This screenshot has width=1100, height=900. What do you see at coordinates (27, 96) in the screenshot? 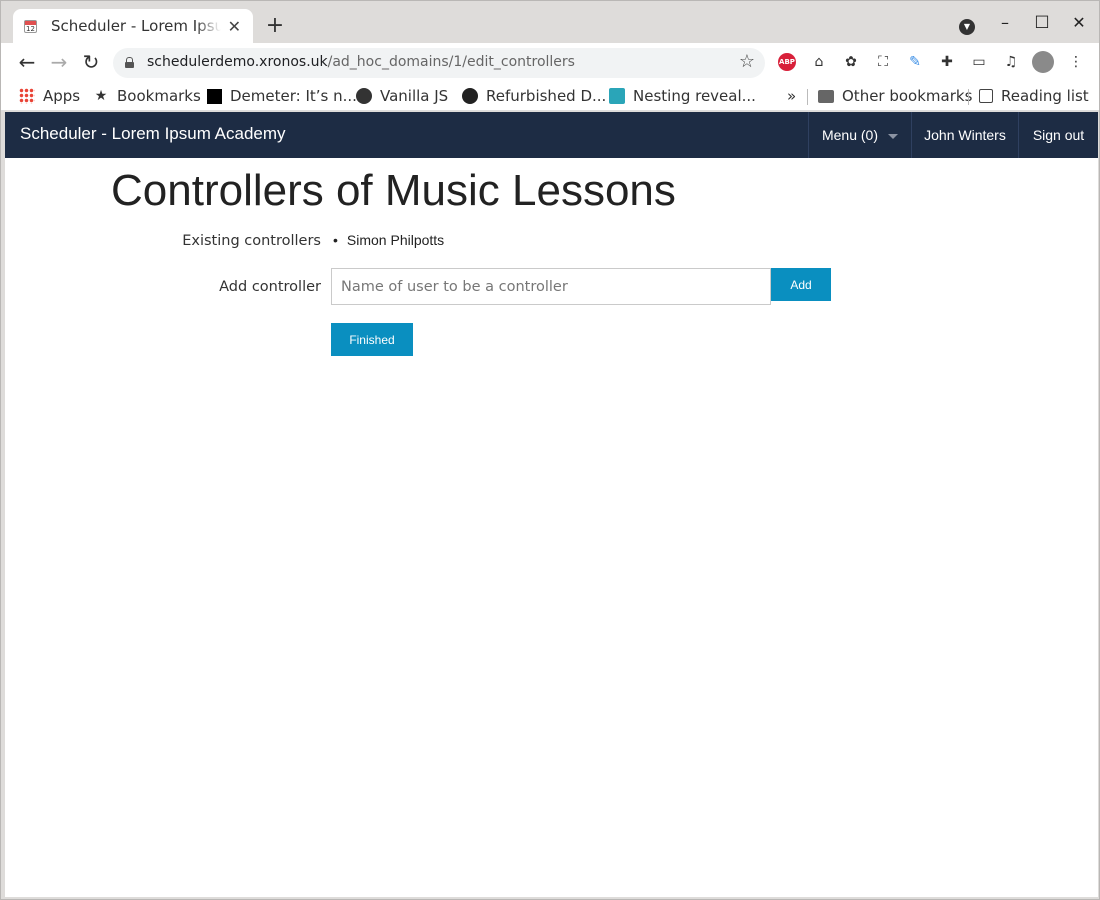
I see `apps-grid-icon` at bounding box center [27, 96].